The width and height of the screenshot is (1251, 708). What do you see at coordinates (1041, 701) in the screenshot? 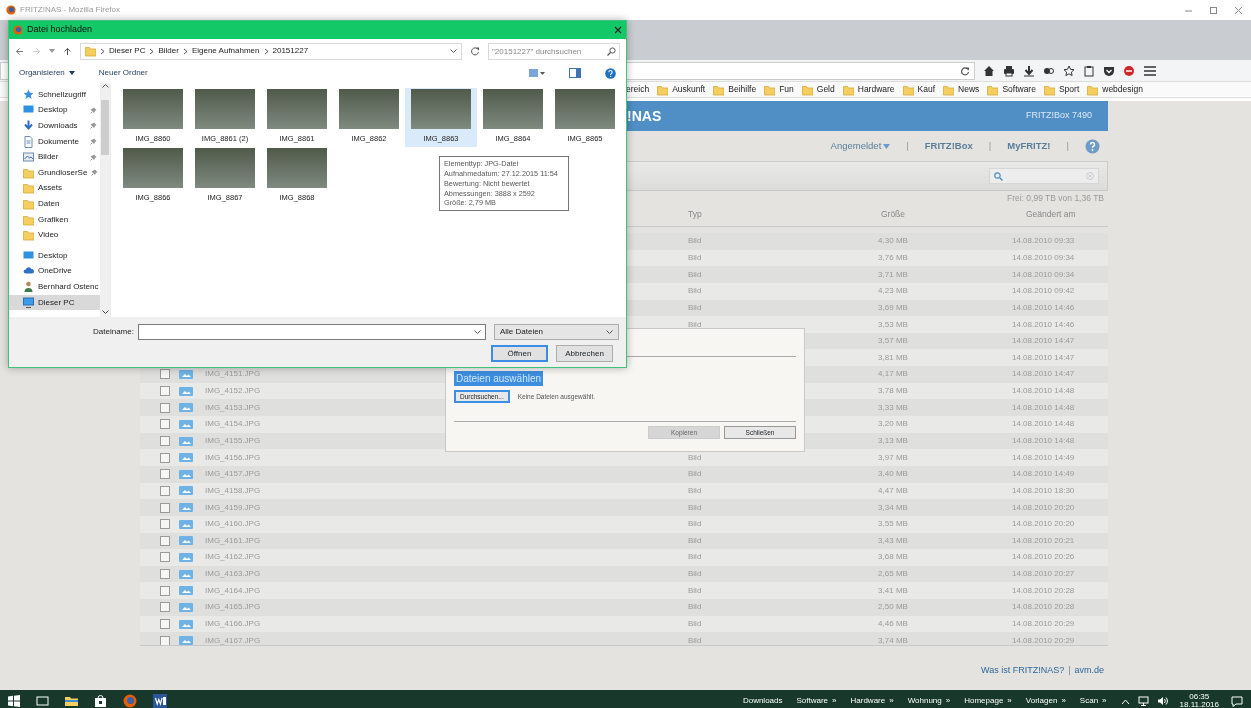
I see `taskbar-toolbar: Vorlagen` at bounding box center [1041, 701].